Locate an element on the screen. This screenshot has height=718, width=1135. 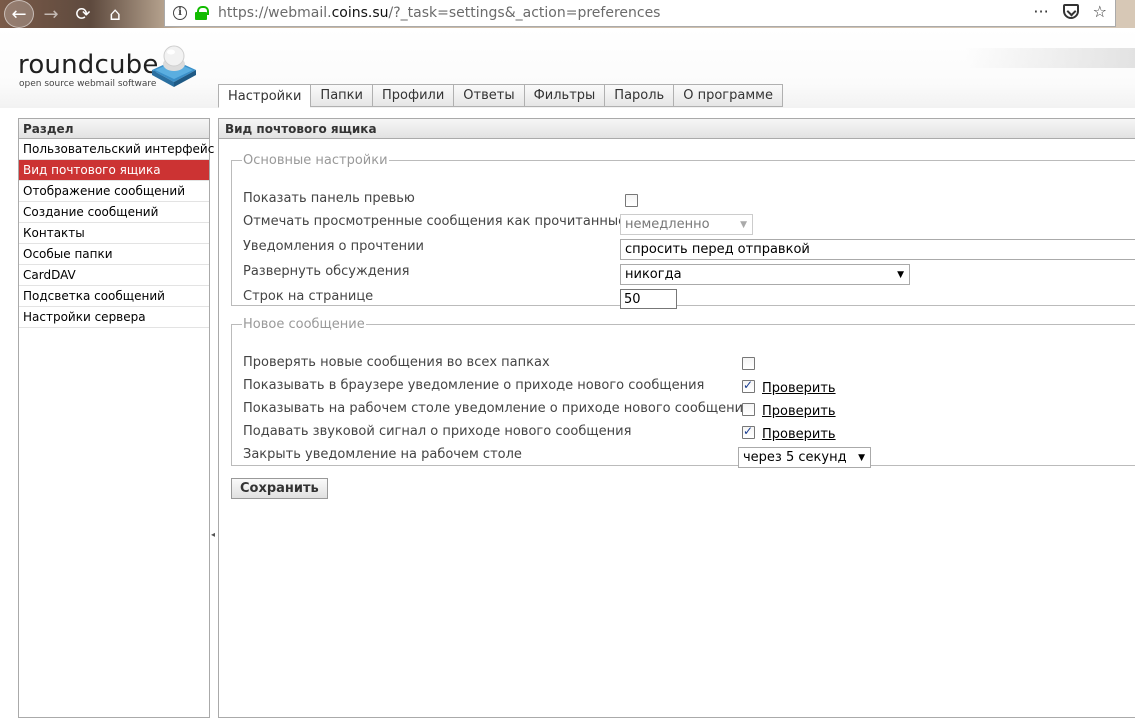
sidebar-item-user-interface: Пользовательский интерфейс is located at coordinates (116, 149).